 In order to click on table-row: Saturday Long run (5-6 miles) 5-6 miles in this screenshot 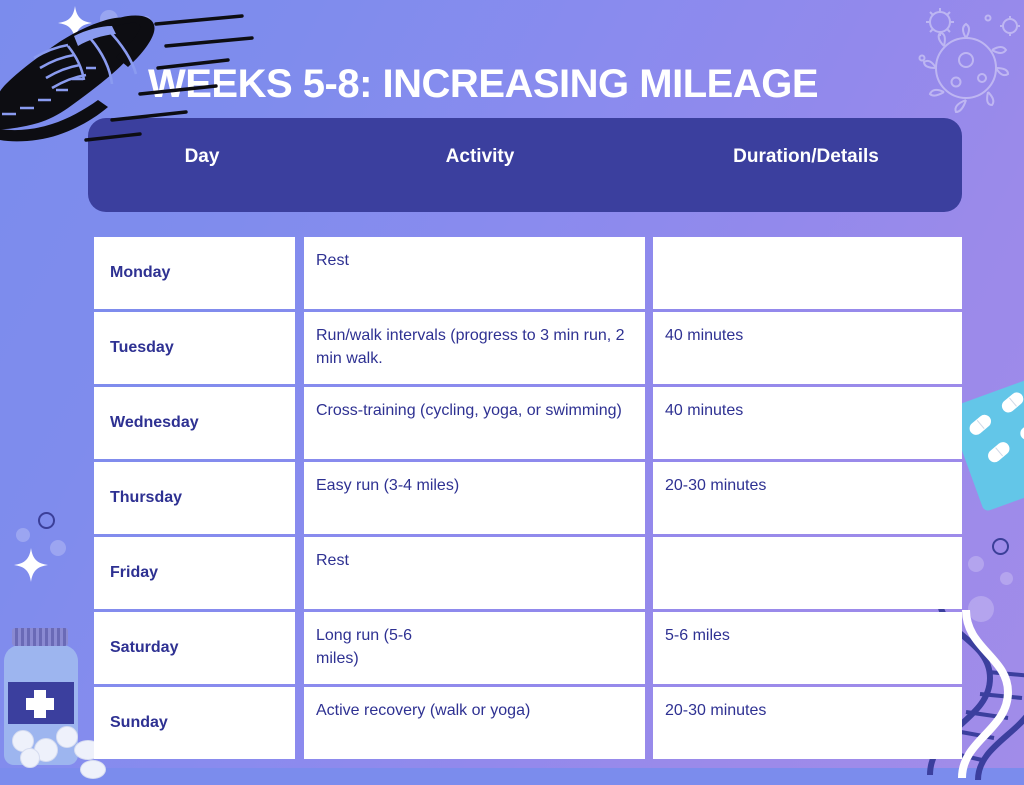, I will do `click(512, 647)`.